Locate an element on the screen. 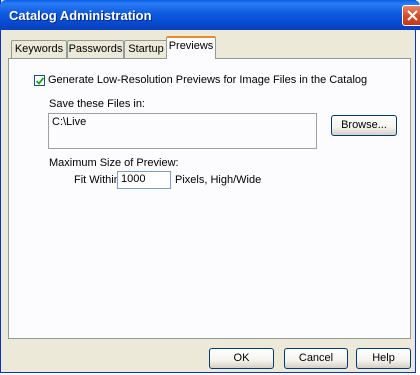 This screenshot has width=420, height=375. tab-startup: Startup is located at coordinates (146, 49).